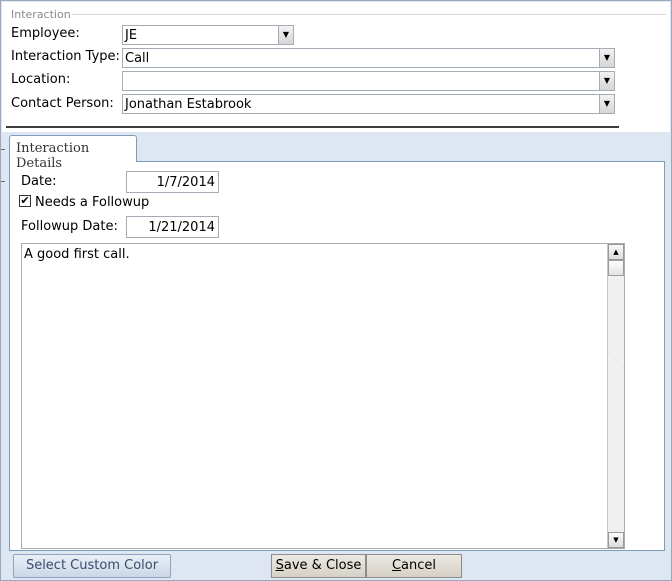 The image size is (672, 581). Describe the element at coordinates (73, 153) in the screenshot. I see `tab-interaction-details: Interaction Details` at that location.